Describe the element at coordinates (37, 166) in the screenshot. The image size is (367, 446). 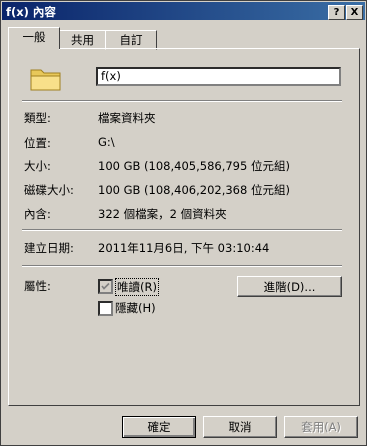
I see `size-label: 大小:` at that location.